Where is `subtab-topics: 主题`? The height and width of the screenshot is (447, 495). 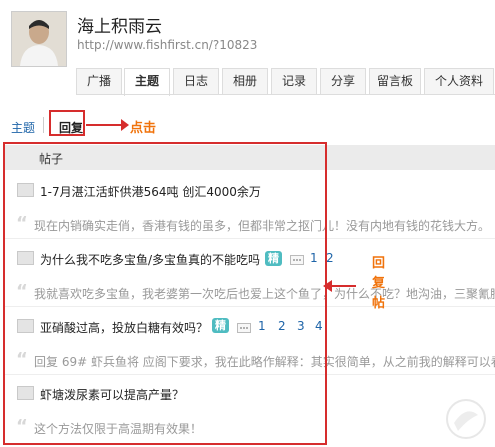 subtab-topics: 主题 is located at coordinates (23, 127).